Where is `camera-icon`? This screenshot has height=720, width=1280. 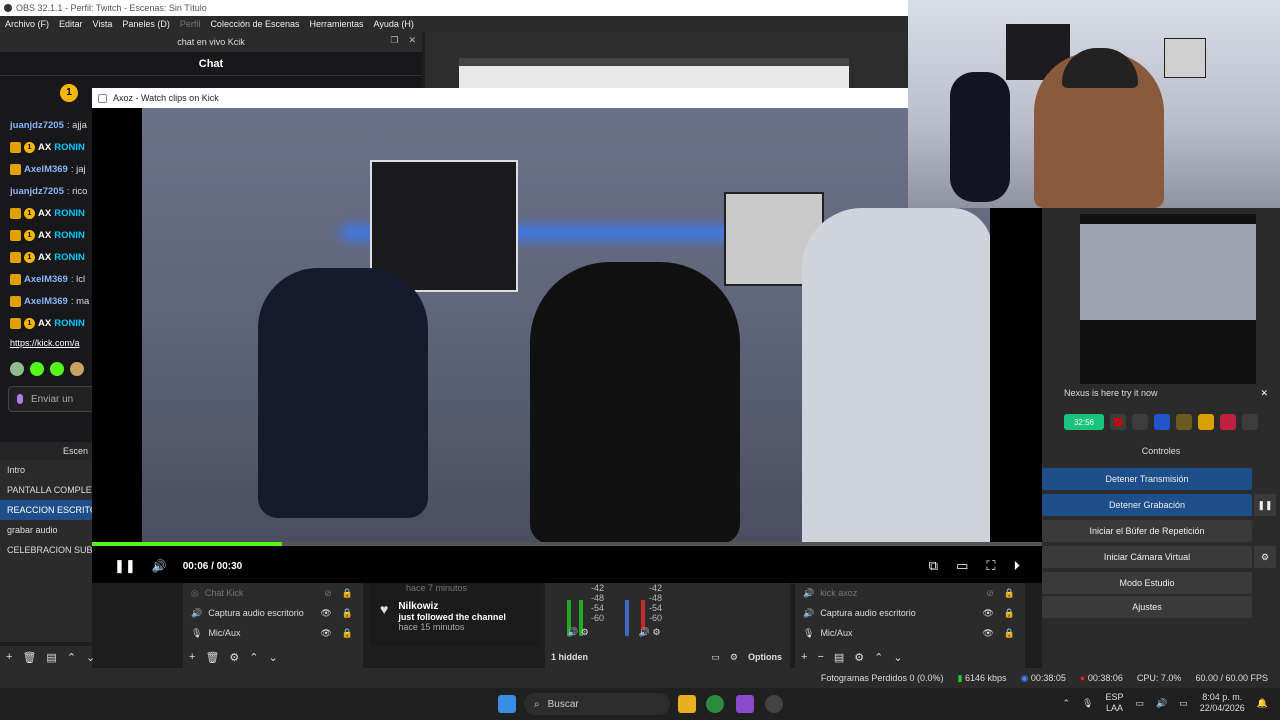
camera-icon is located at coordinates (1184, 422).